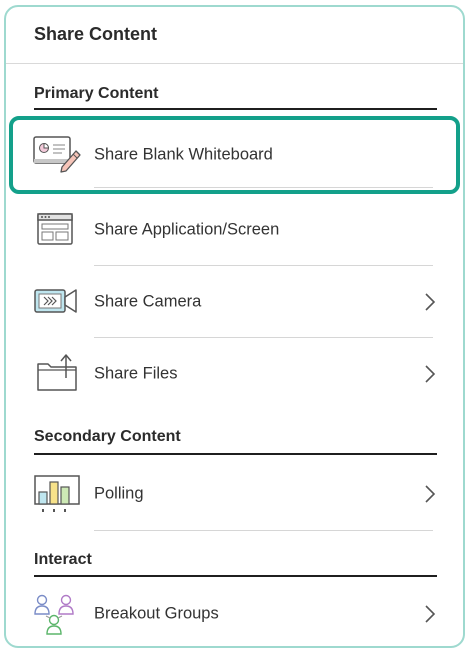  I want to click on files-icon, so click(57, 374).